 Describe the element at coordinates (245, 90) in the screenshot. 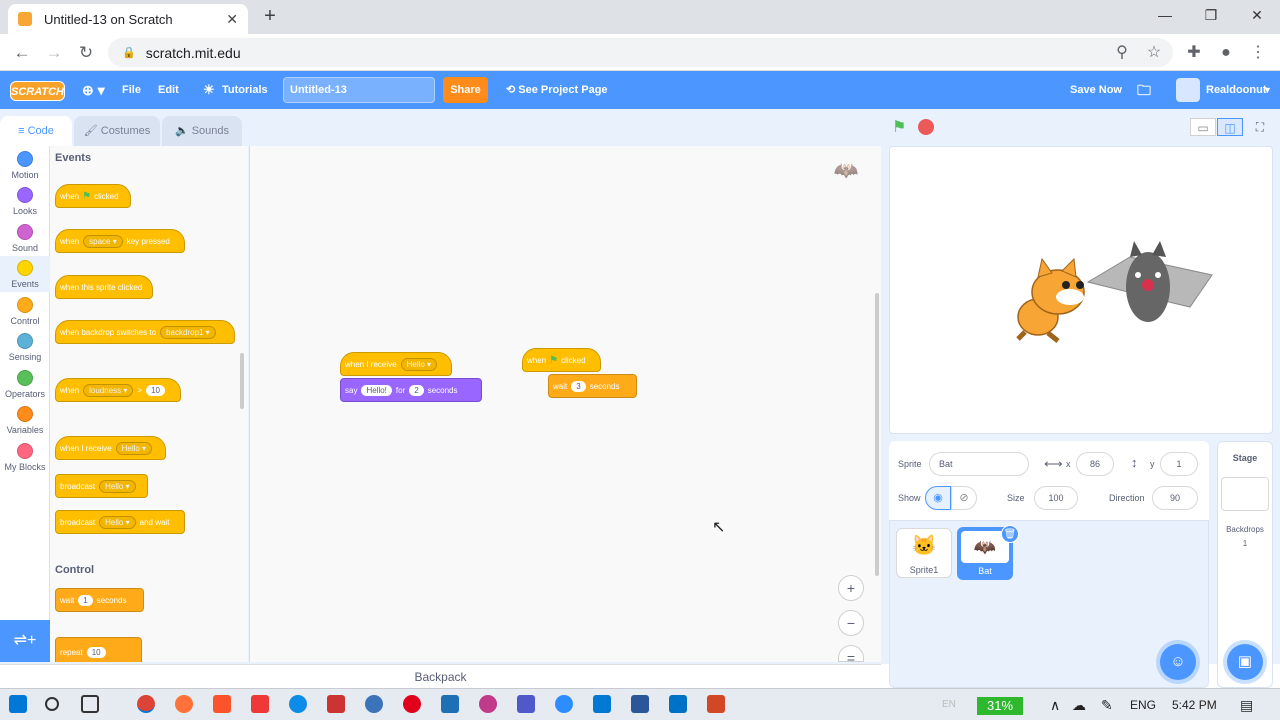

I see `tutorials-button: Tutorials` at that location.